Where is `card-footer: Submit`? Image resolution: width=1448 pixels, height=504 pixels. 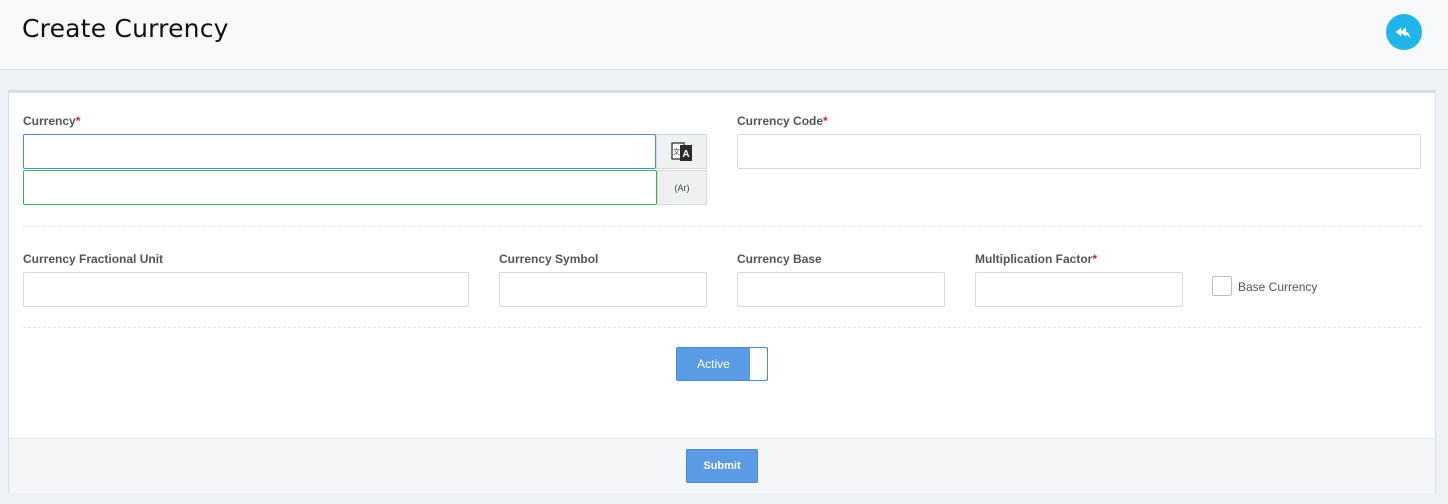 card-footer: Submit is located at coordinates (722, 465).